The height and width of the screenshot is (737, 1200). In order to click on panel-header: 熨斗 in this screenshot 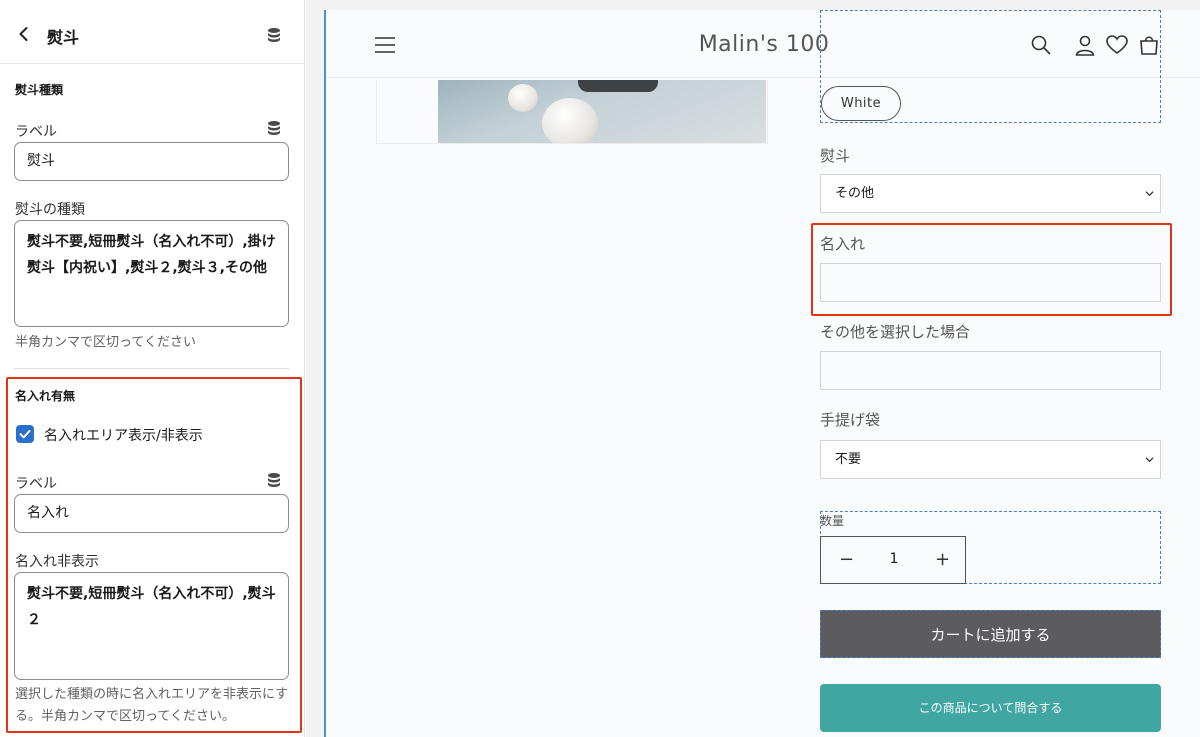, I will do `click(152, 32)`.